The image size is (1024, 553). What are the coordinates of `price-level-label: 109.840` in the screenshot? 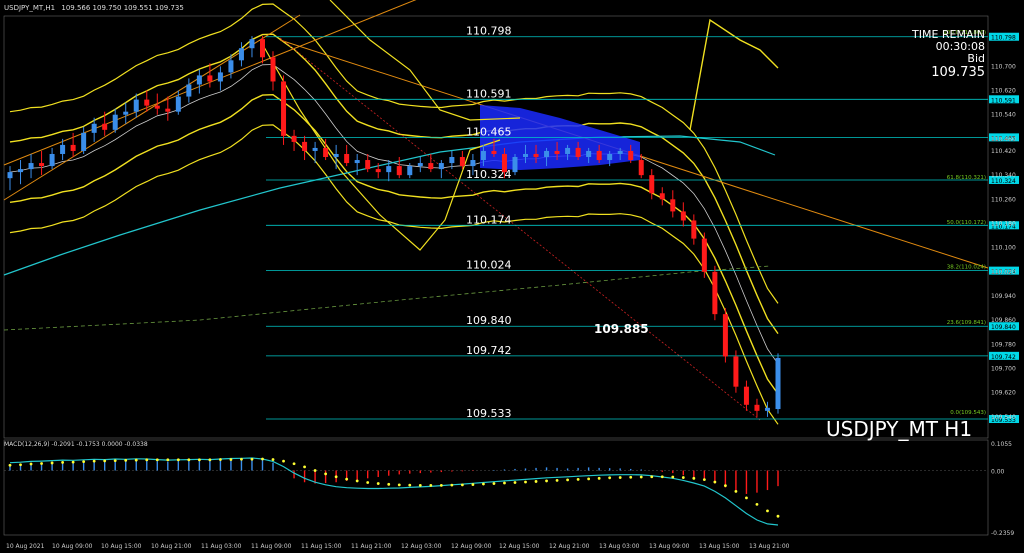 It's located at (489, 320).